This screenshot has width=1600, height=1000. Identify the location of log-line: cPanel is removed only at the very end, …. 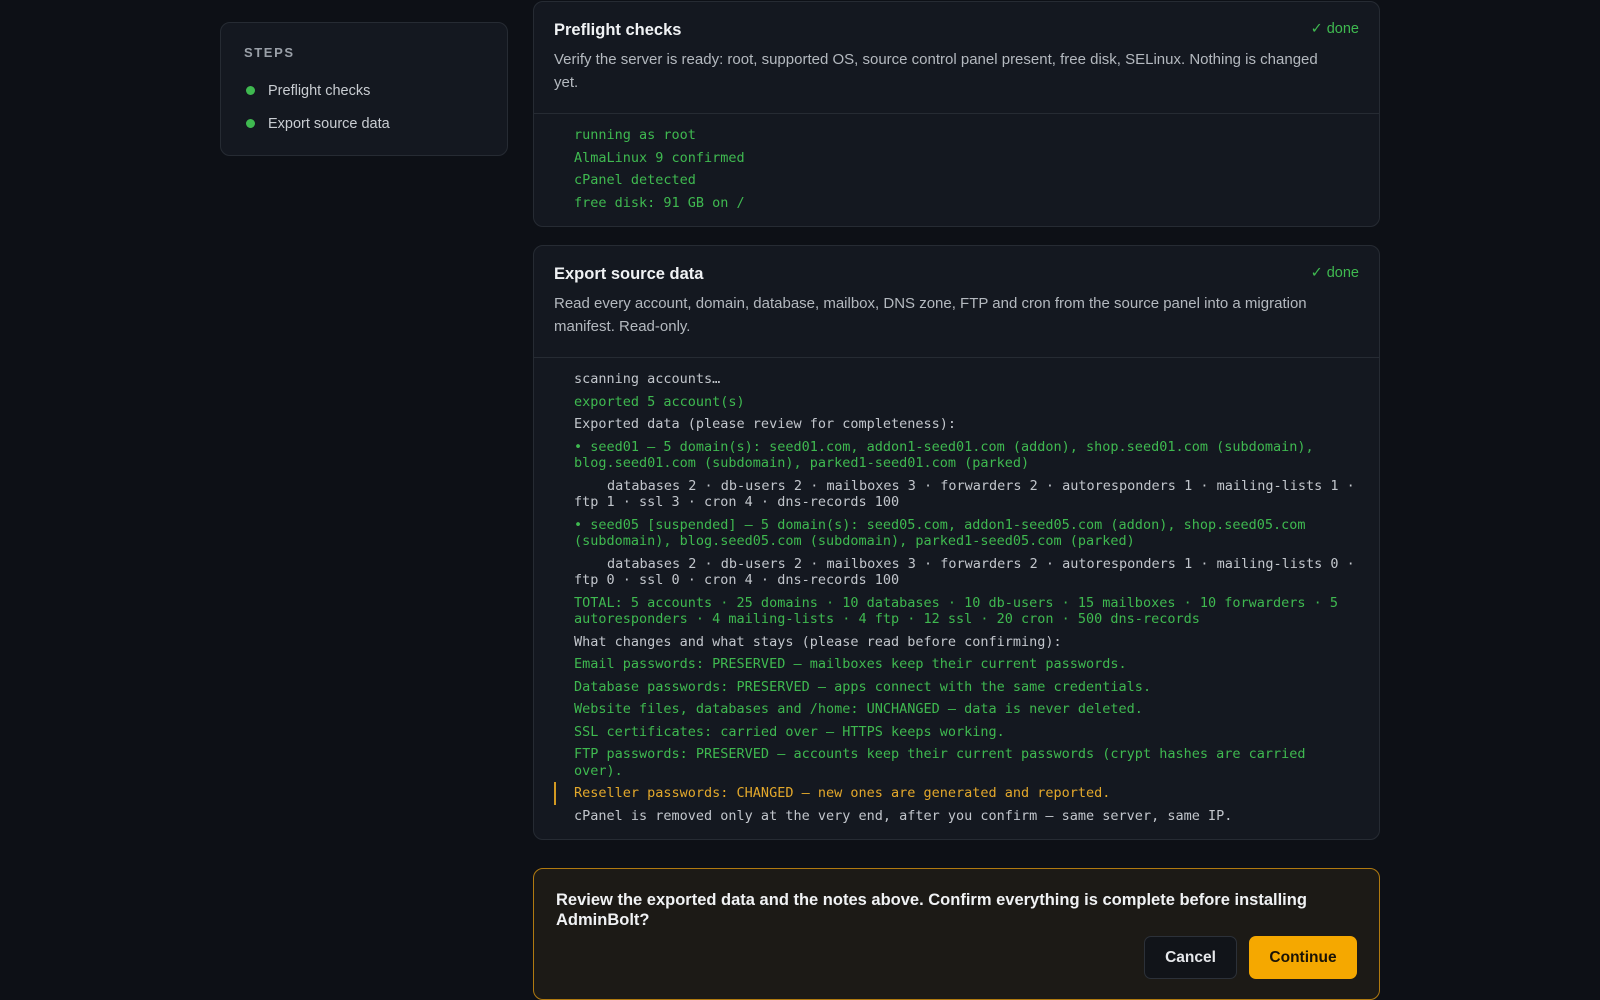
(903, 815).